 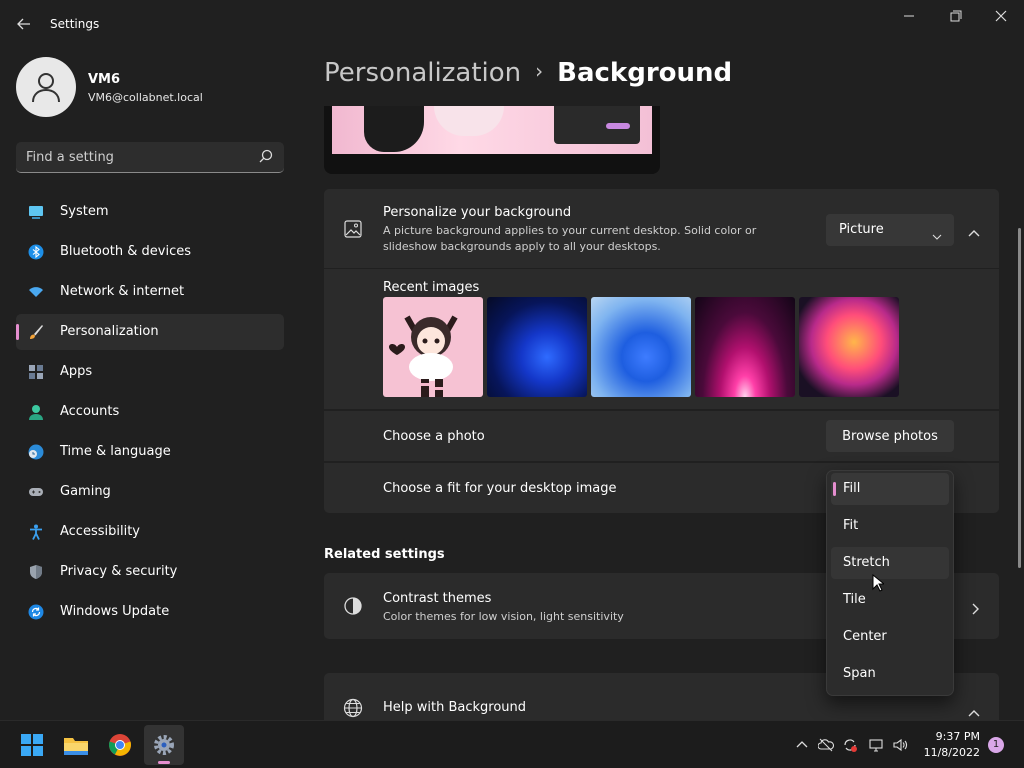 I want to click on avatar, so click(x=46, y=87).